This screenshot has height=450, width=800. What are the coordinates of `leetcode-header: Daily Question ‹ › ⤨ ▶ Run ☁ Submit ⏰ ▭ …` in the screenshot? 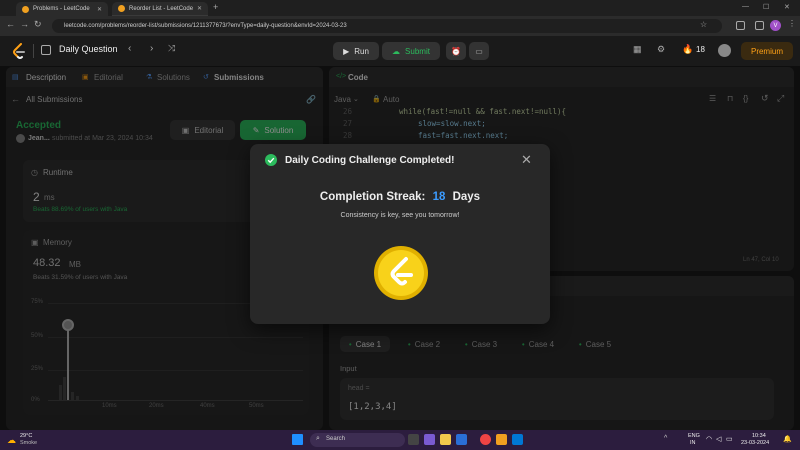 It's located at (400, 51).